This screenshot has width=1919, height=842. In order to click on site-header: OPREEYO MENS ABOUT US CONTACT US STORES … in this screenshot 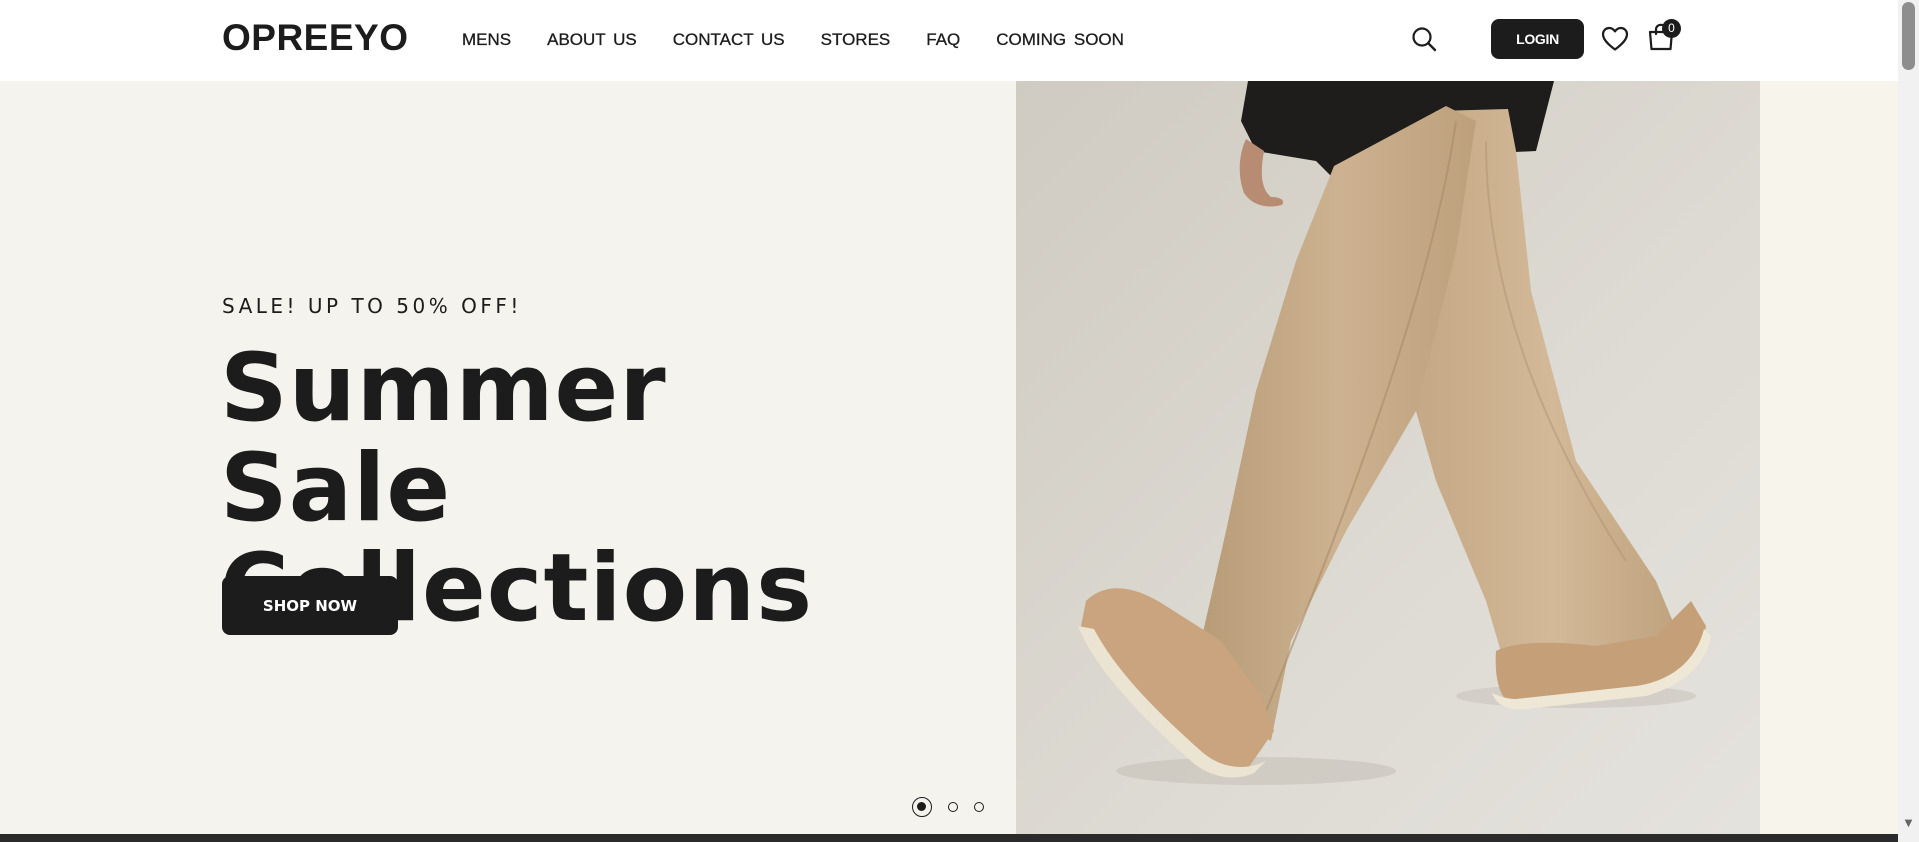, I will do `click(949, 40)`.